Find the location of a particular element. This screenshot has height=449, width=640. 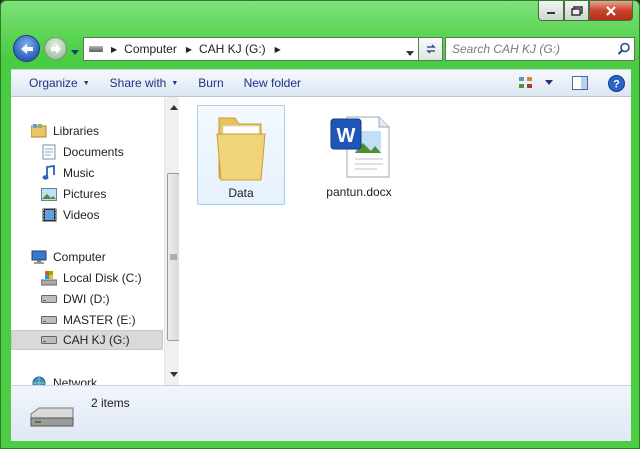

nav-item-label: Libraries is located at coordinates (76, 131).